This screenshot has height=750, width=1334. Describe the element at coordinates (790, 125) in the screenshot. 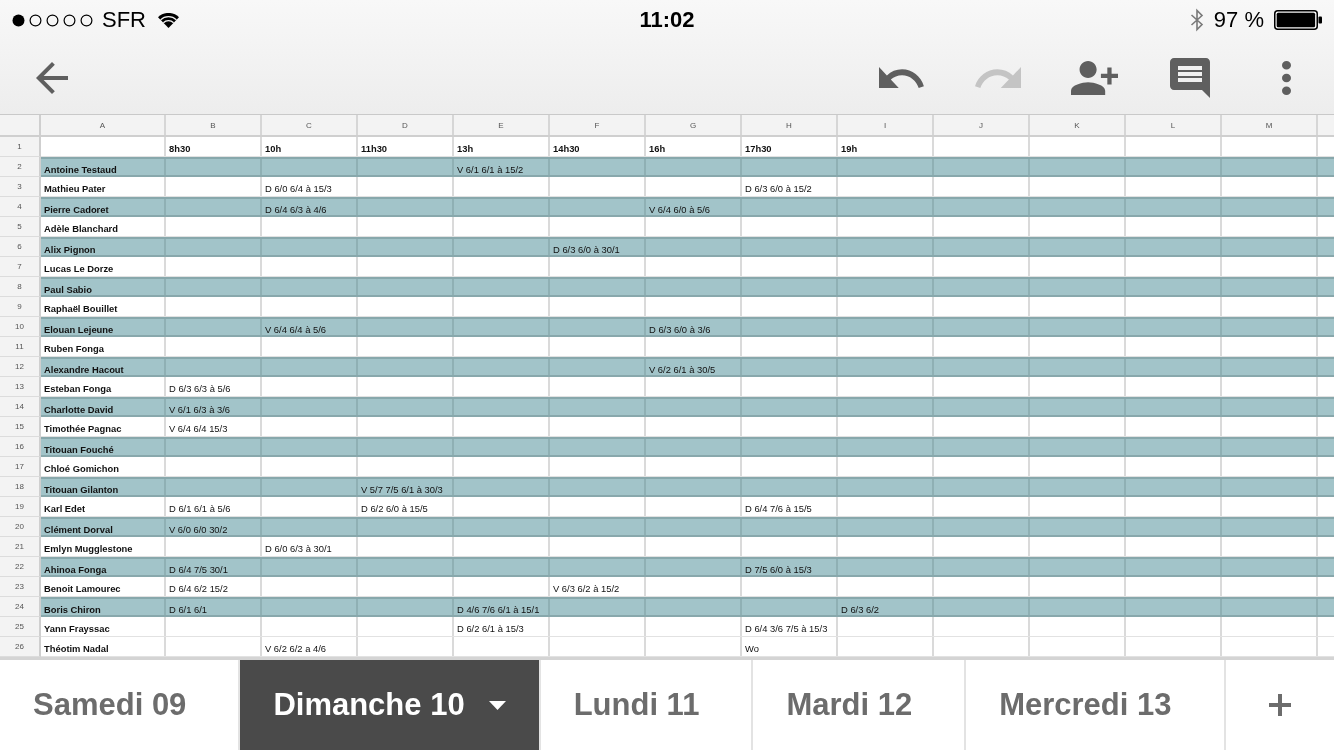

I see `column-header: H` at that location.